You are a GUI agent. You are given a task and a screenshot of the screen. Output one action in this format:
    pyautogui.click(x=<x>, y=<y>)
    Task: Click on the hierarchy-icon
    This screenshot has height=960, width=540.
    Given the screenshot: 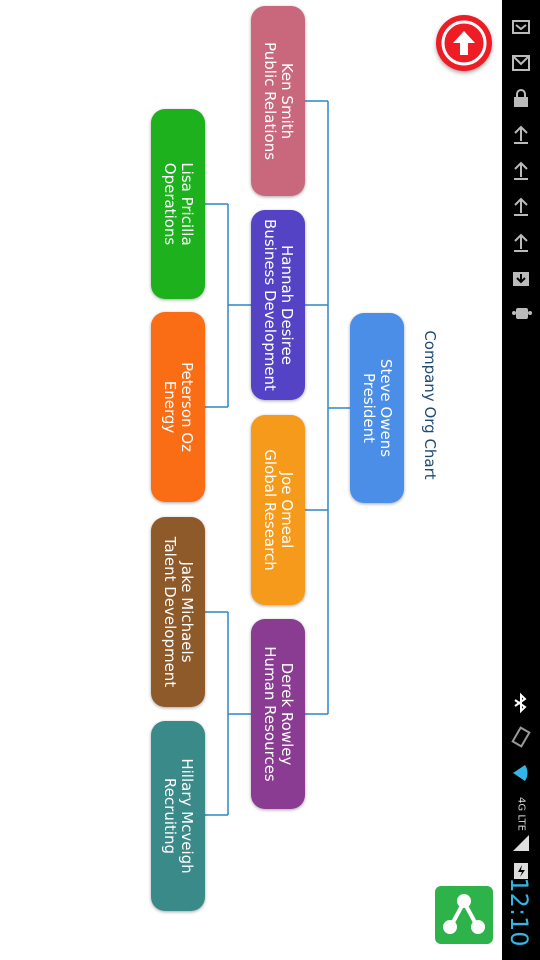 What is the action you would take?
    pyautogui.click(x=464, y=914)
    